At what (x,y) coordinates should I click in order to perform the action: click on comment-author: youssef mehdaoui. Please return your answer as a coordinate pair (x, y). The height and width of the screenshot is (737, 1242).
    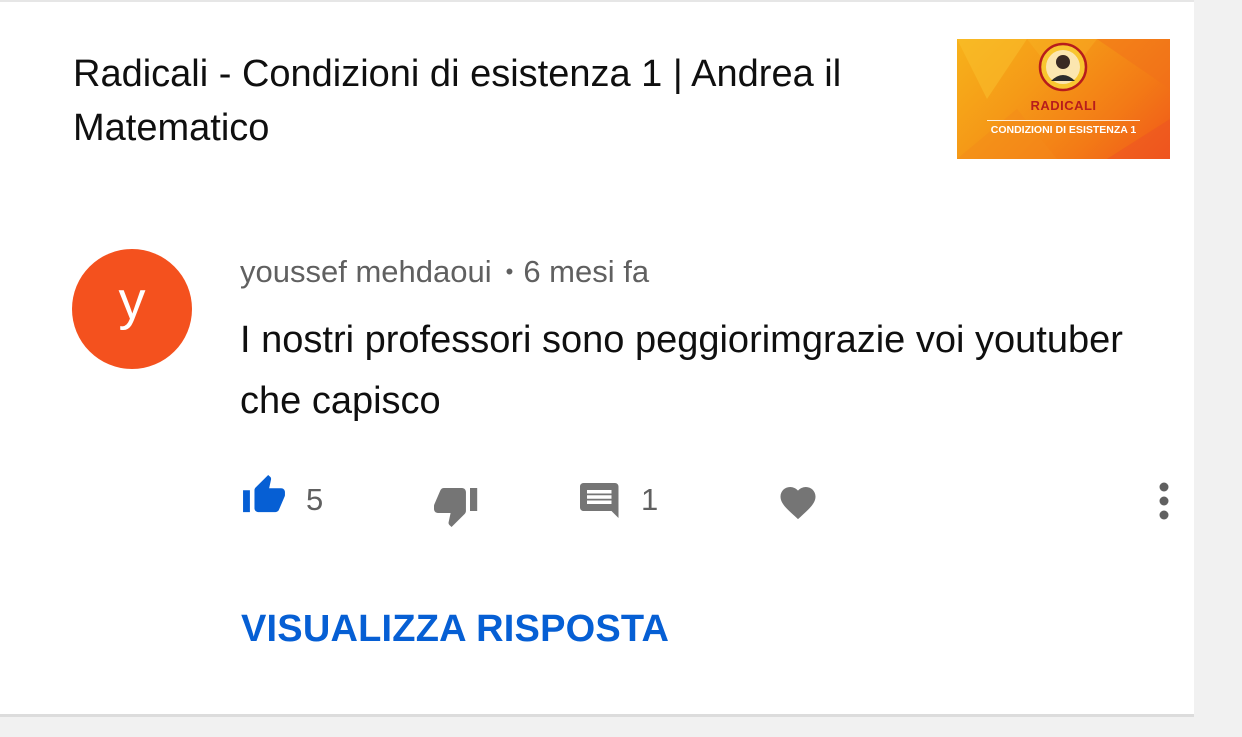
    Looking at the image, I should click on (366, 271).